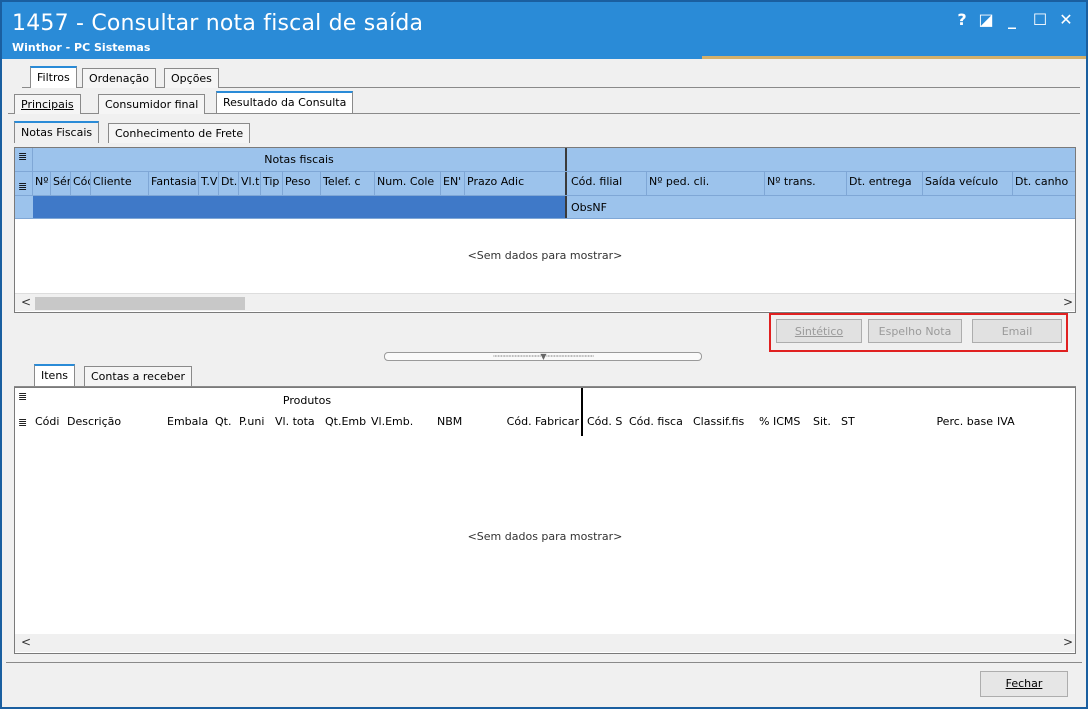  I want to click on col-num-coleta: Num. Cole, so click(408, 183).